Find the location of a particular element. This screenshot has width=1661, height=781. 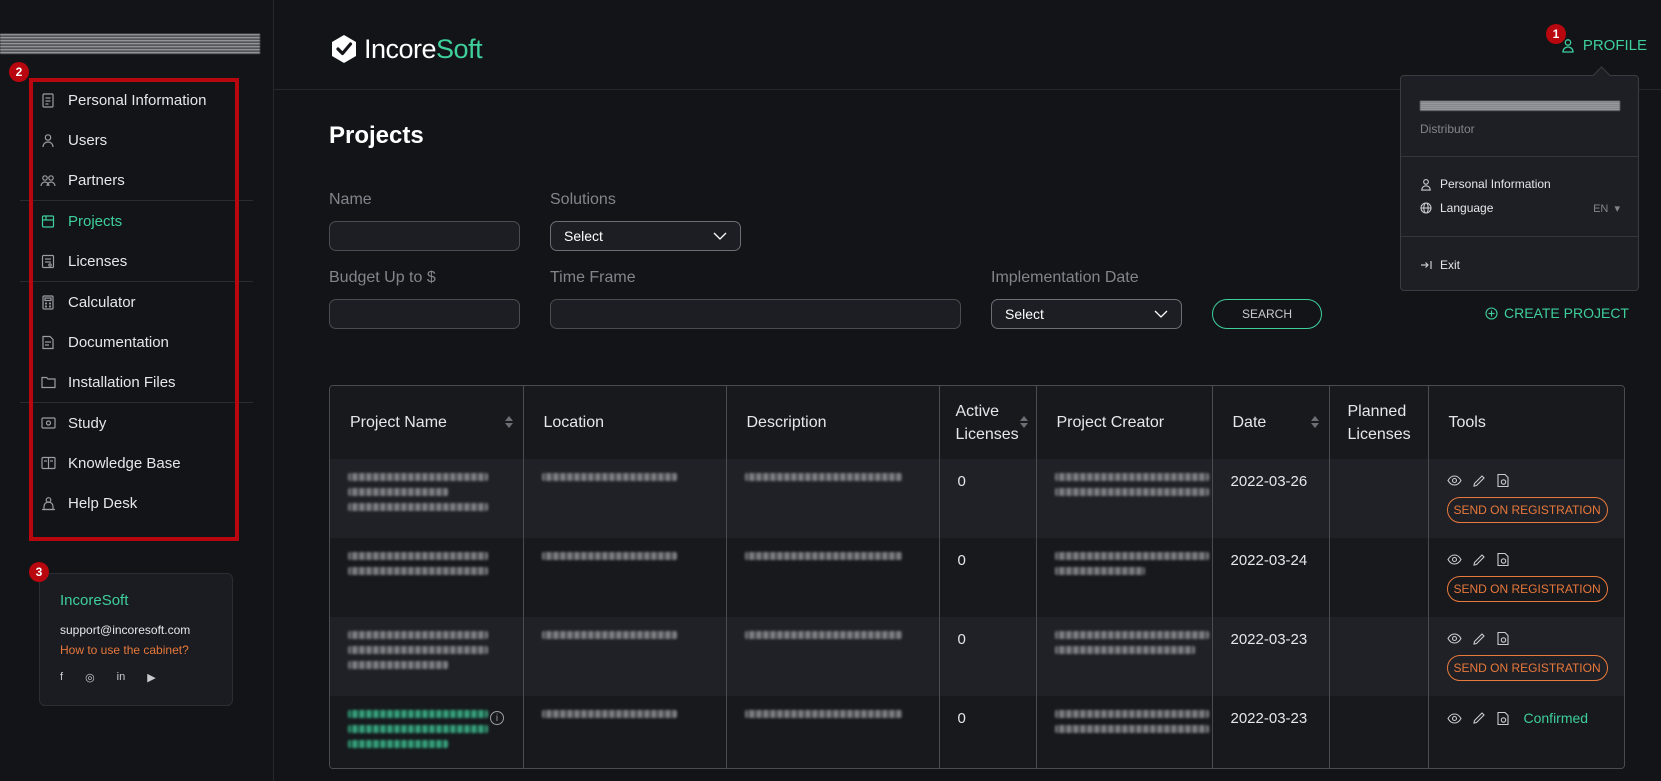

search-button: SEARCH is located at coordinates (1267, 314).